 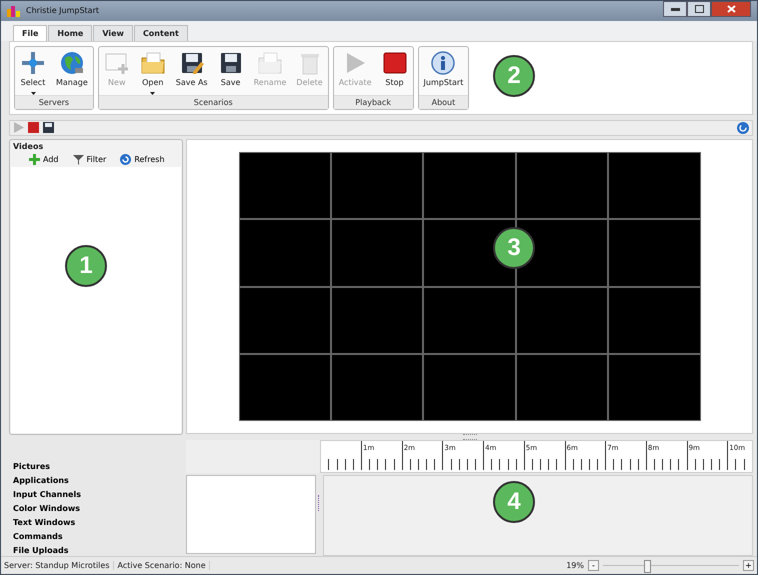 What do you see at coordinates (96, 536) in the screenshot?
I see `category-item: Commands` at bounding box center [96, 536].